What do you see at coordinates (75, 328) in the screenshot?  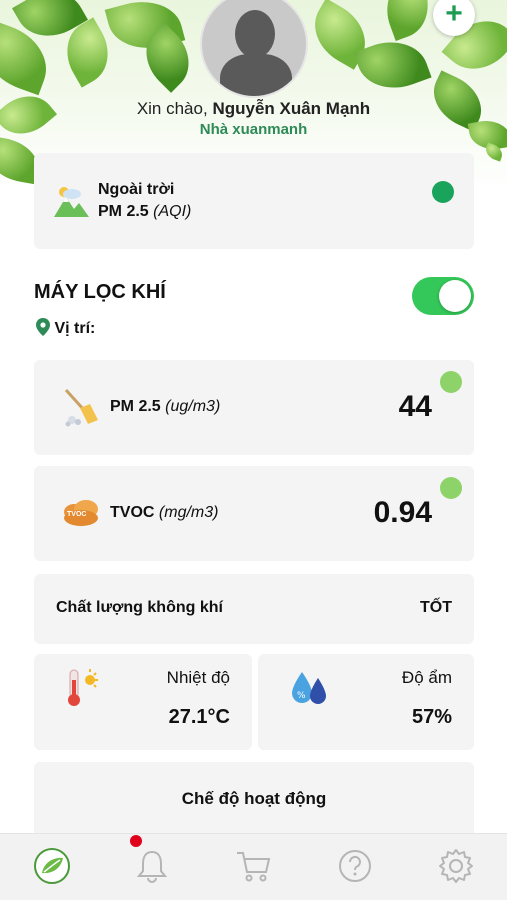 I see `location-label: Vị trí:` at bounding box center [75, 328].